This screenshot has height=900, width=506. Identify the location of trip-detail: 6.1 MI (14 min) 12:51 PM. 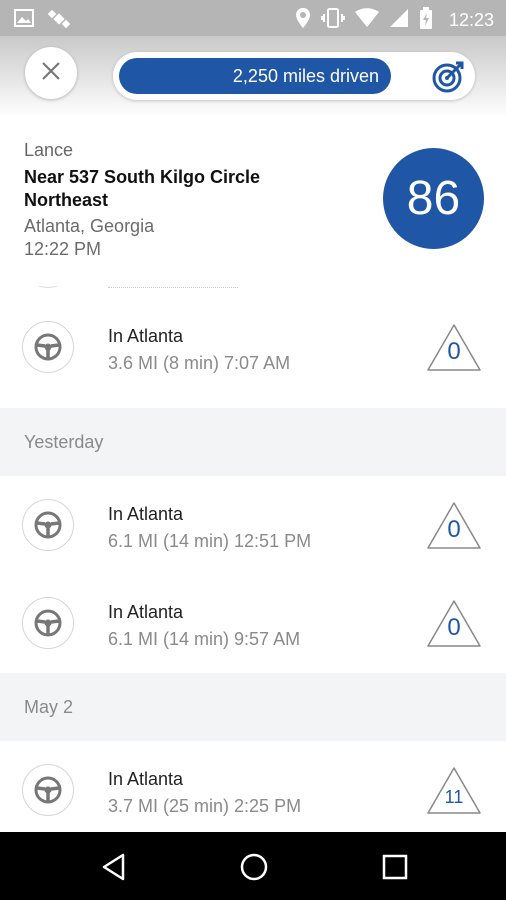
(210, 541).